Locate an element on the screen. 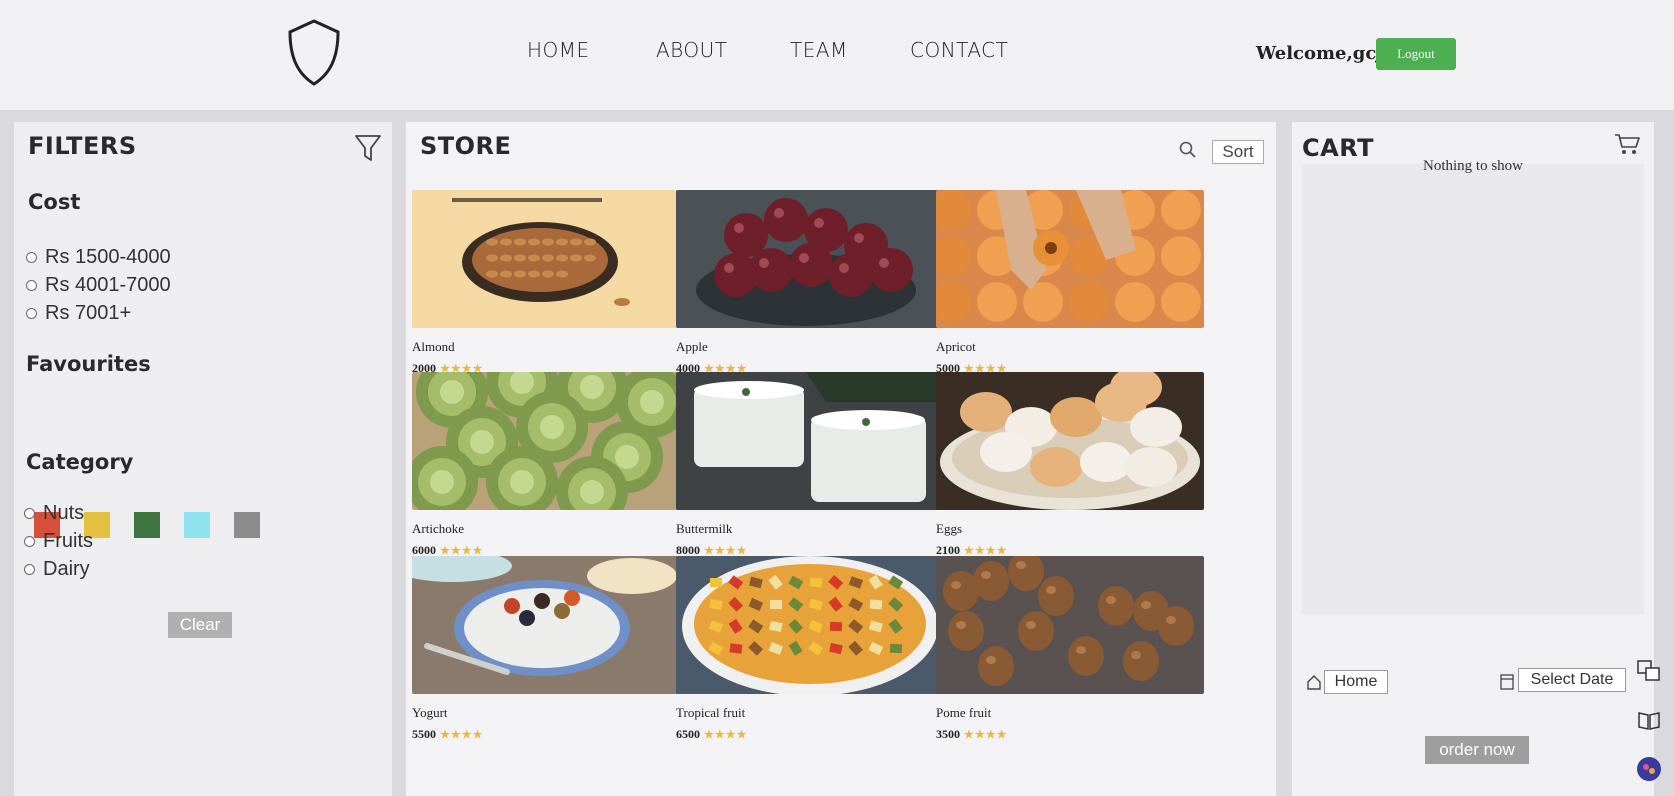 This screenshot has width=1674, height=796. calendar-icon is located at coordinates (1507, 681).